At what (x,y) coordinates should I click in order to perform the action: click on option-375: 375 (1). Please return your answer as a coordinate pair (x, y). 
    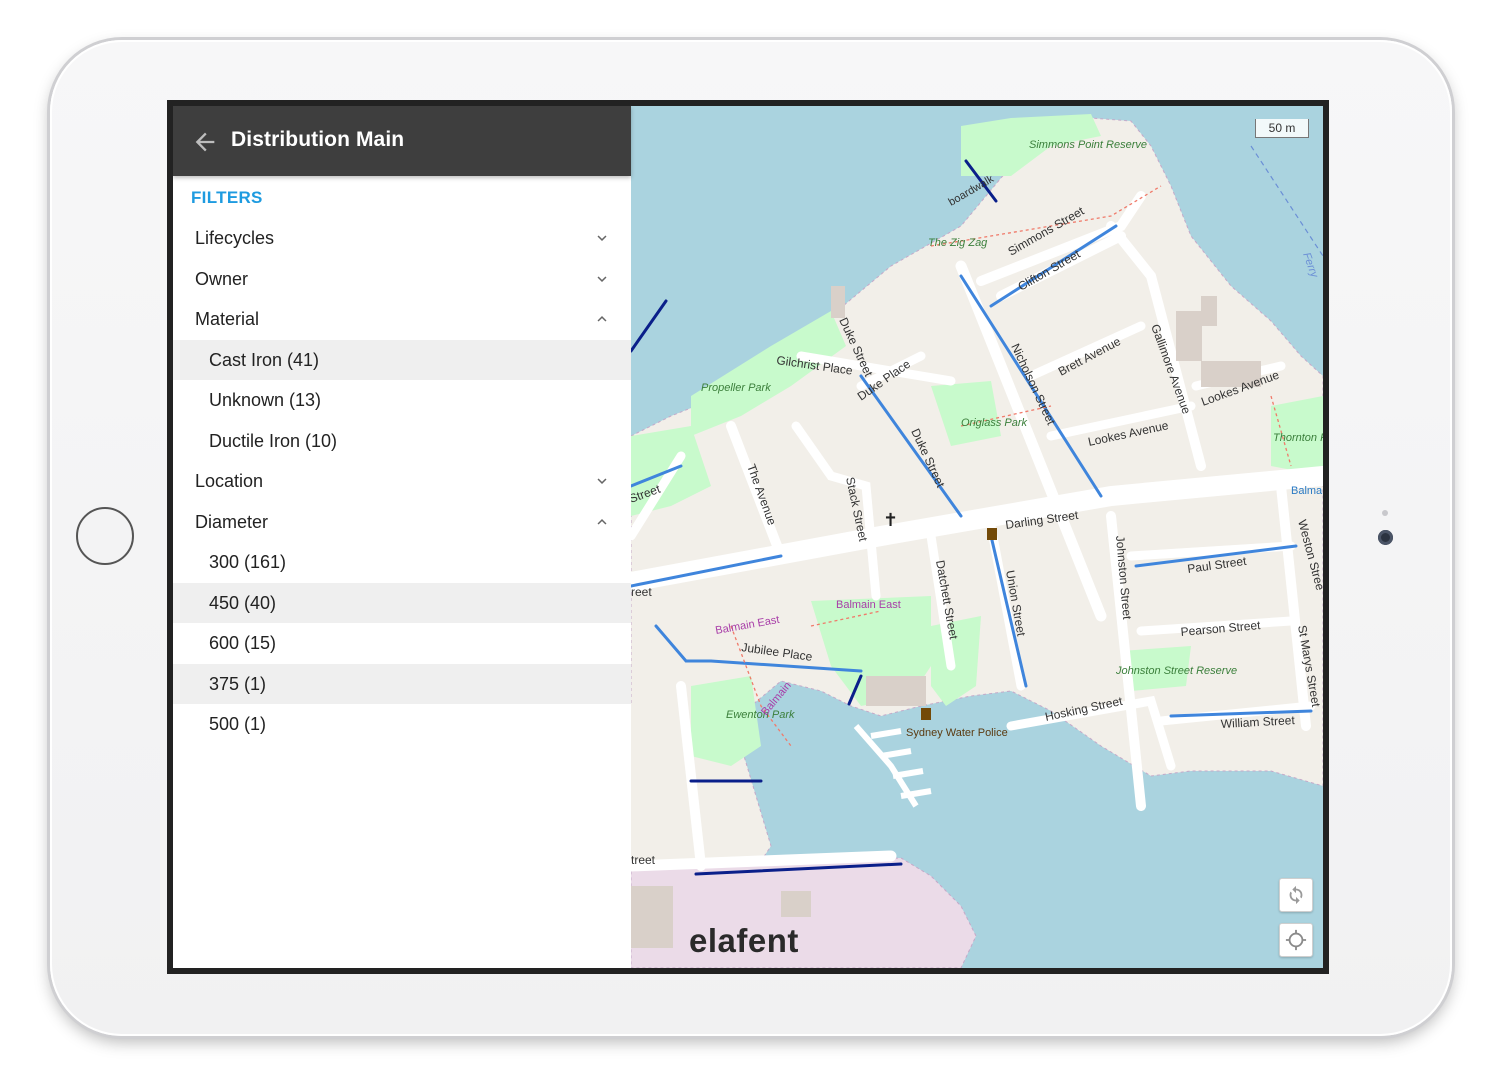
    Looking at the image, I should click on (402, 683).